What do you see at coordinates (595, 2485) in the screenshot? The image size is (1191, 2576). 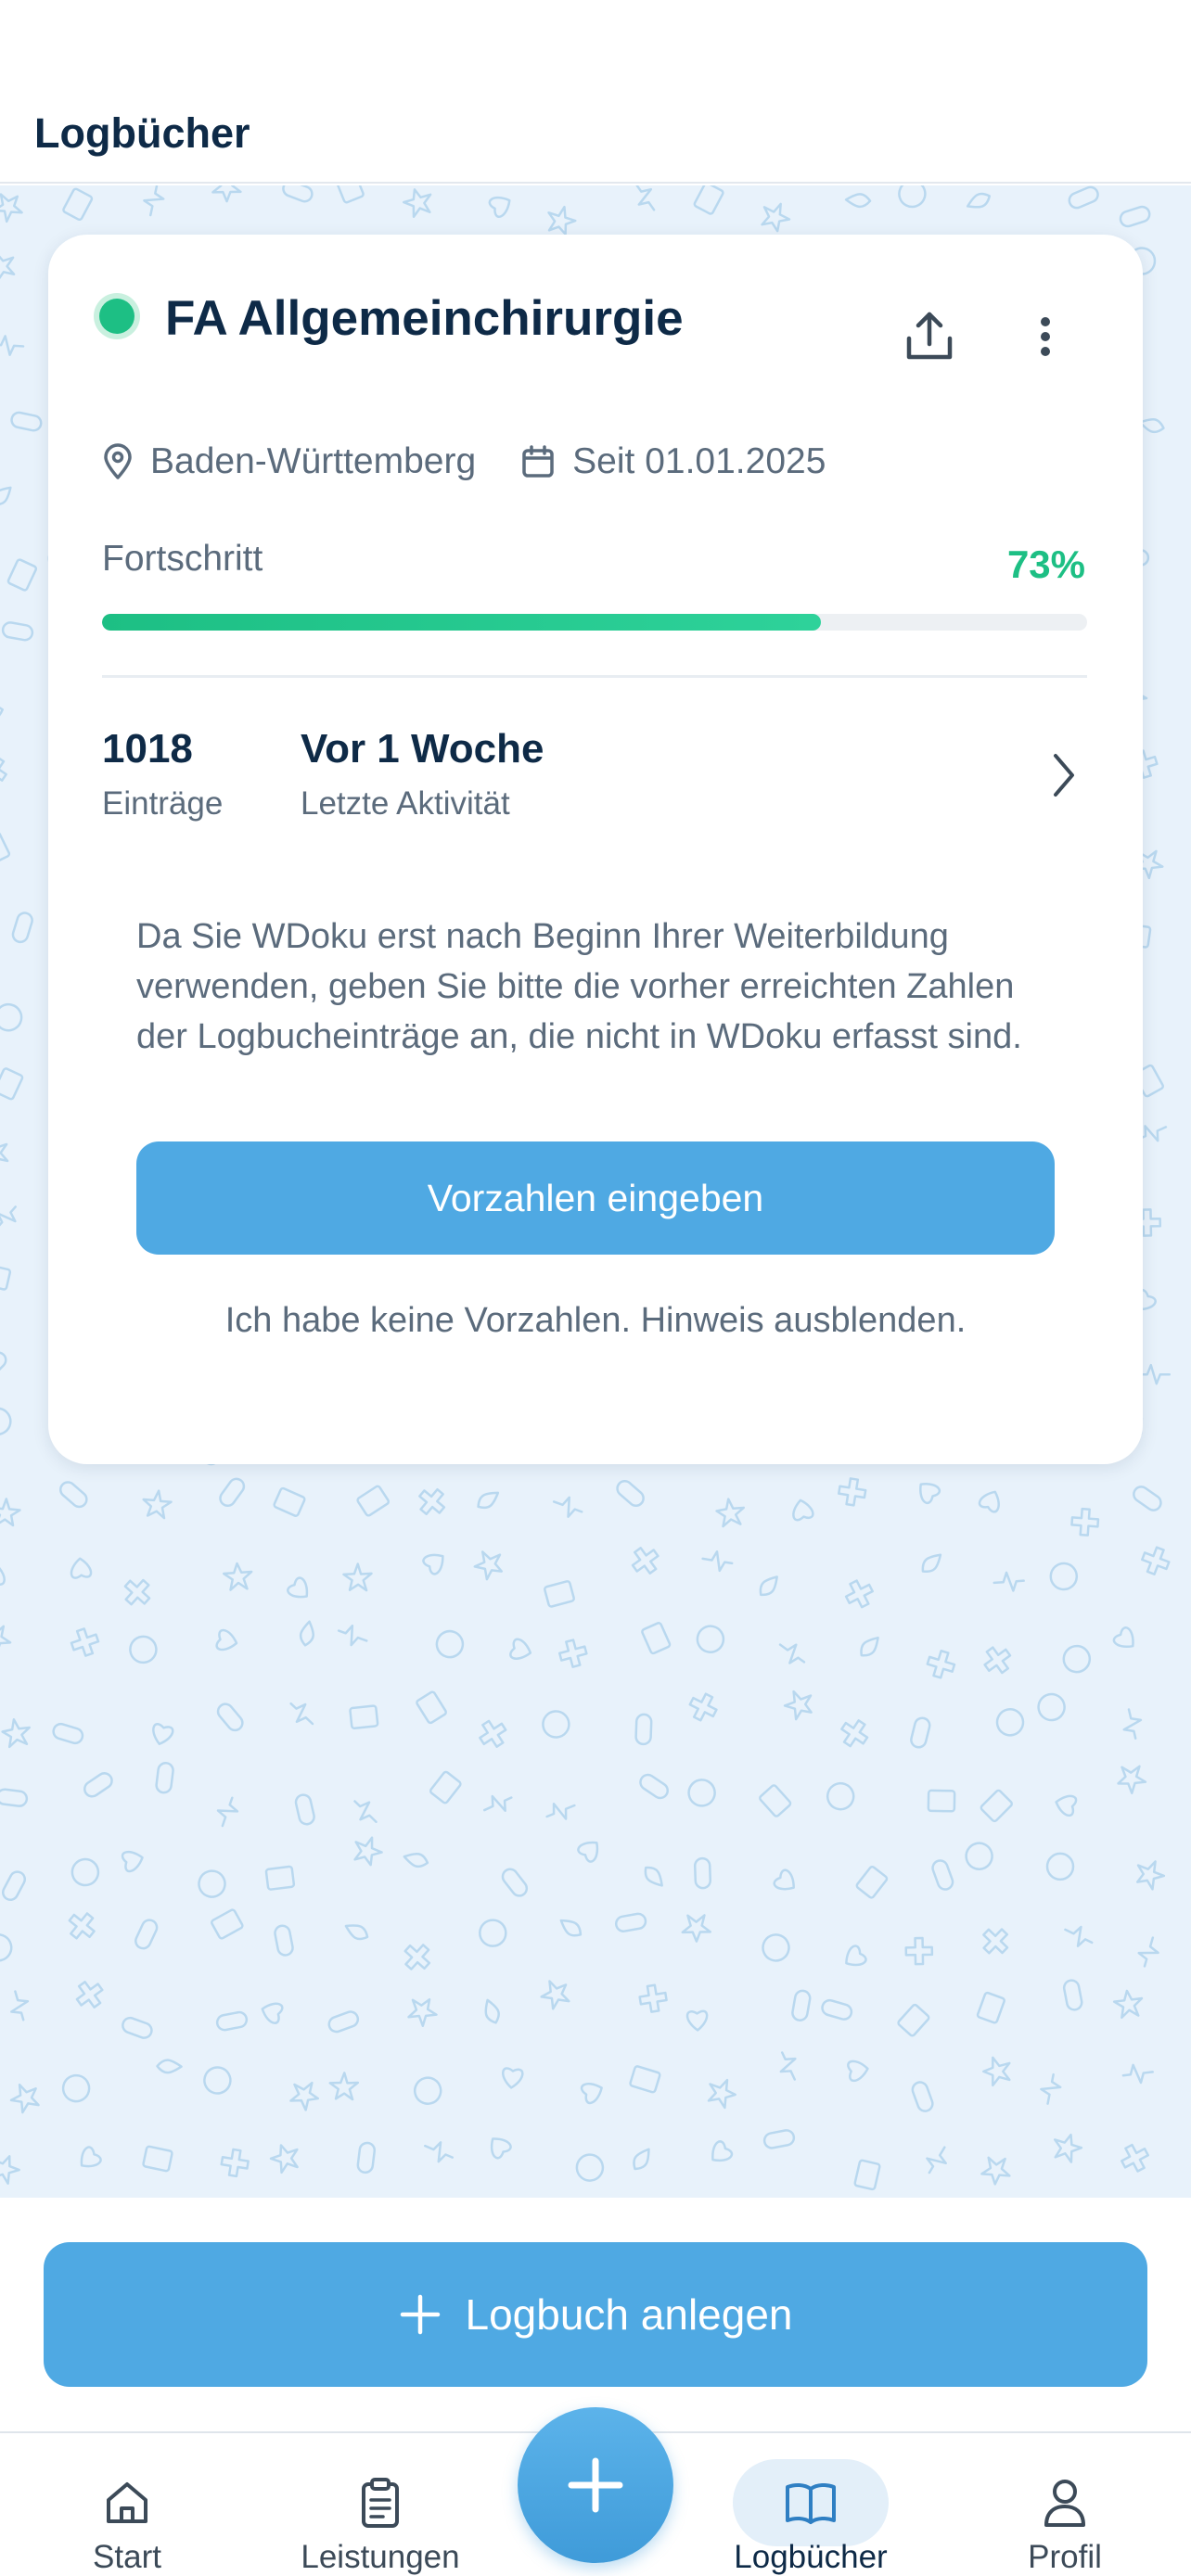 I see `add-entry-fab` at bounding box center [595, 2485].